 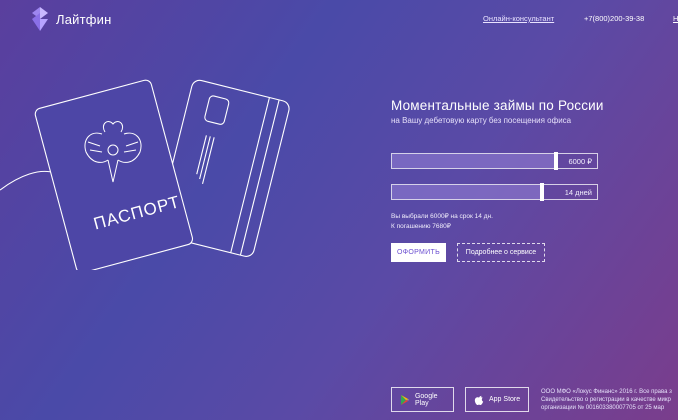 I want to click on app-store-button: App Store, so click(x=497, y=399).